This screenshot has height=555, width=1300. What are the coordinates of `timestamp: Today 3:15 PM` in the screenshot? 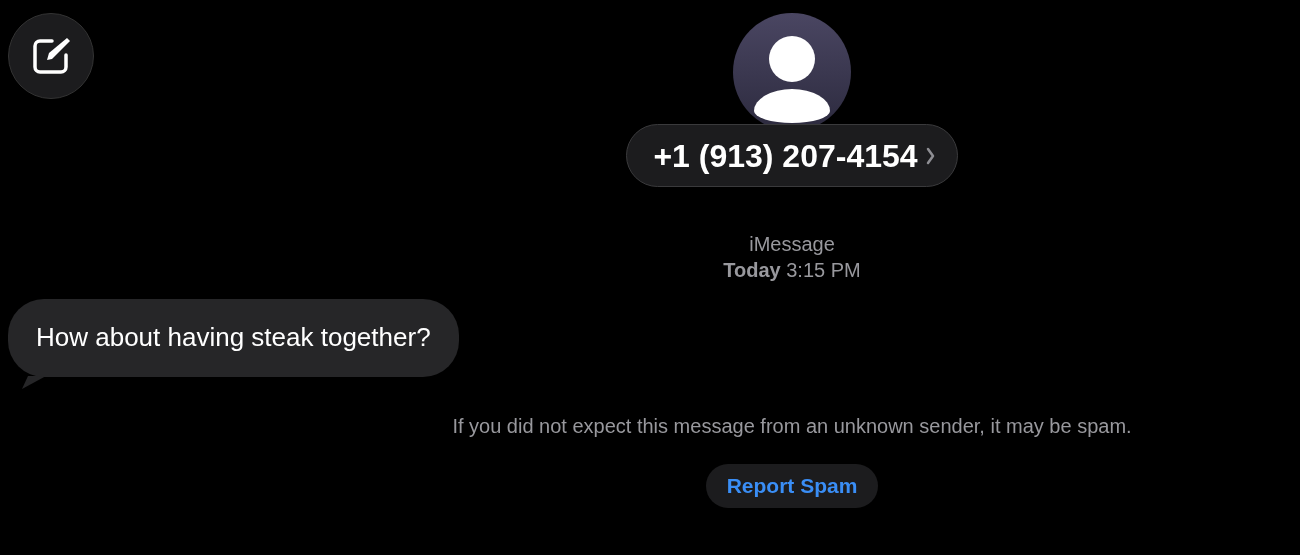 It's located at (792, 270).